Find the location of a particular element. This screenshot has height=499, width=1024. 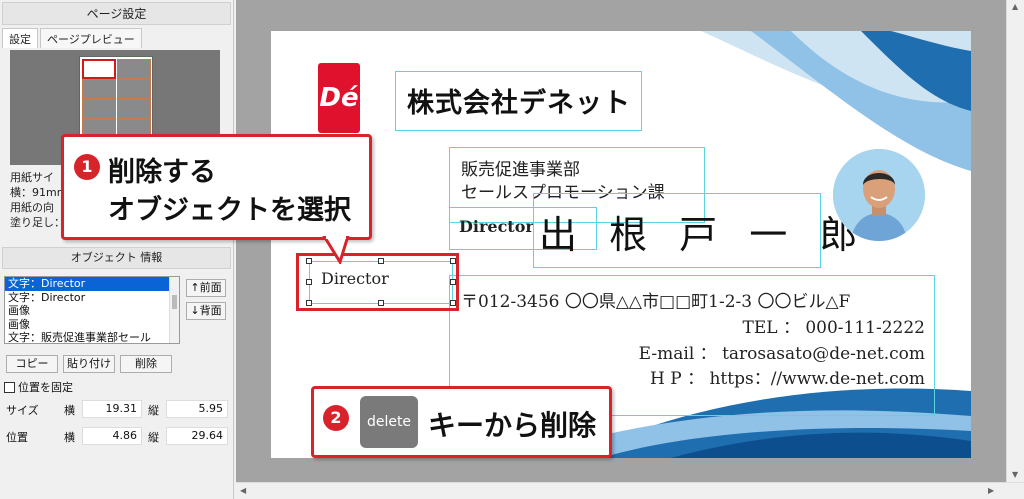

callout-pointer is located at coordinates (336, 250).